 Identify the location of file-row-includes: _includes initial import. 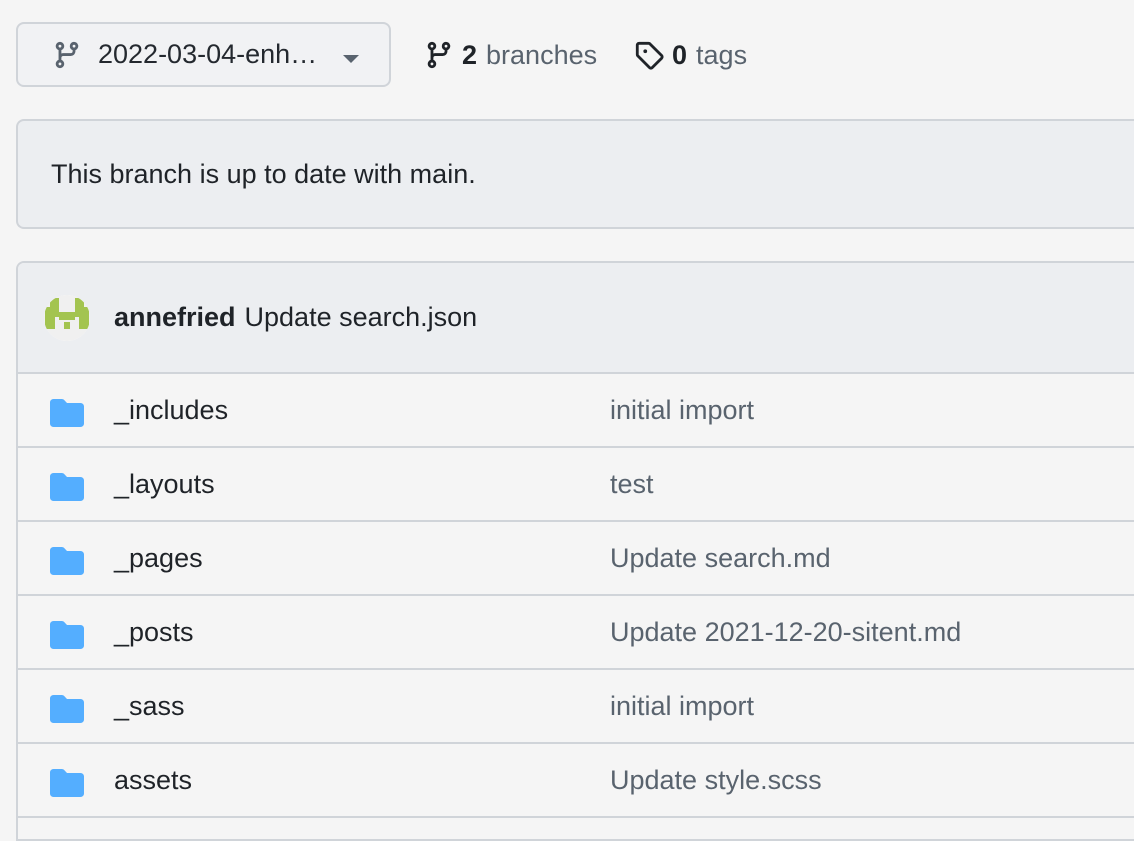
(576, 411).